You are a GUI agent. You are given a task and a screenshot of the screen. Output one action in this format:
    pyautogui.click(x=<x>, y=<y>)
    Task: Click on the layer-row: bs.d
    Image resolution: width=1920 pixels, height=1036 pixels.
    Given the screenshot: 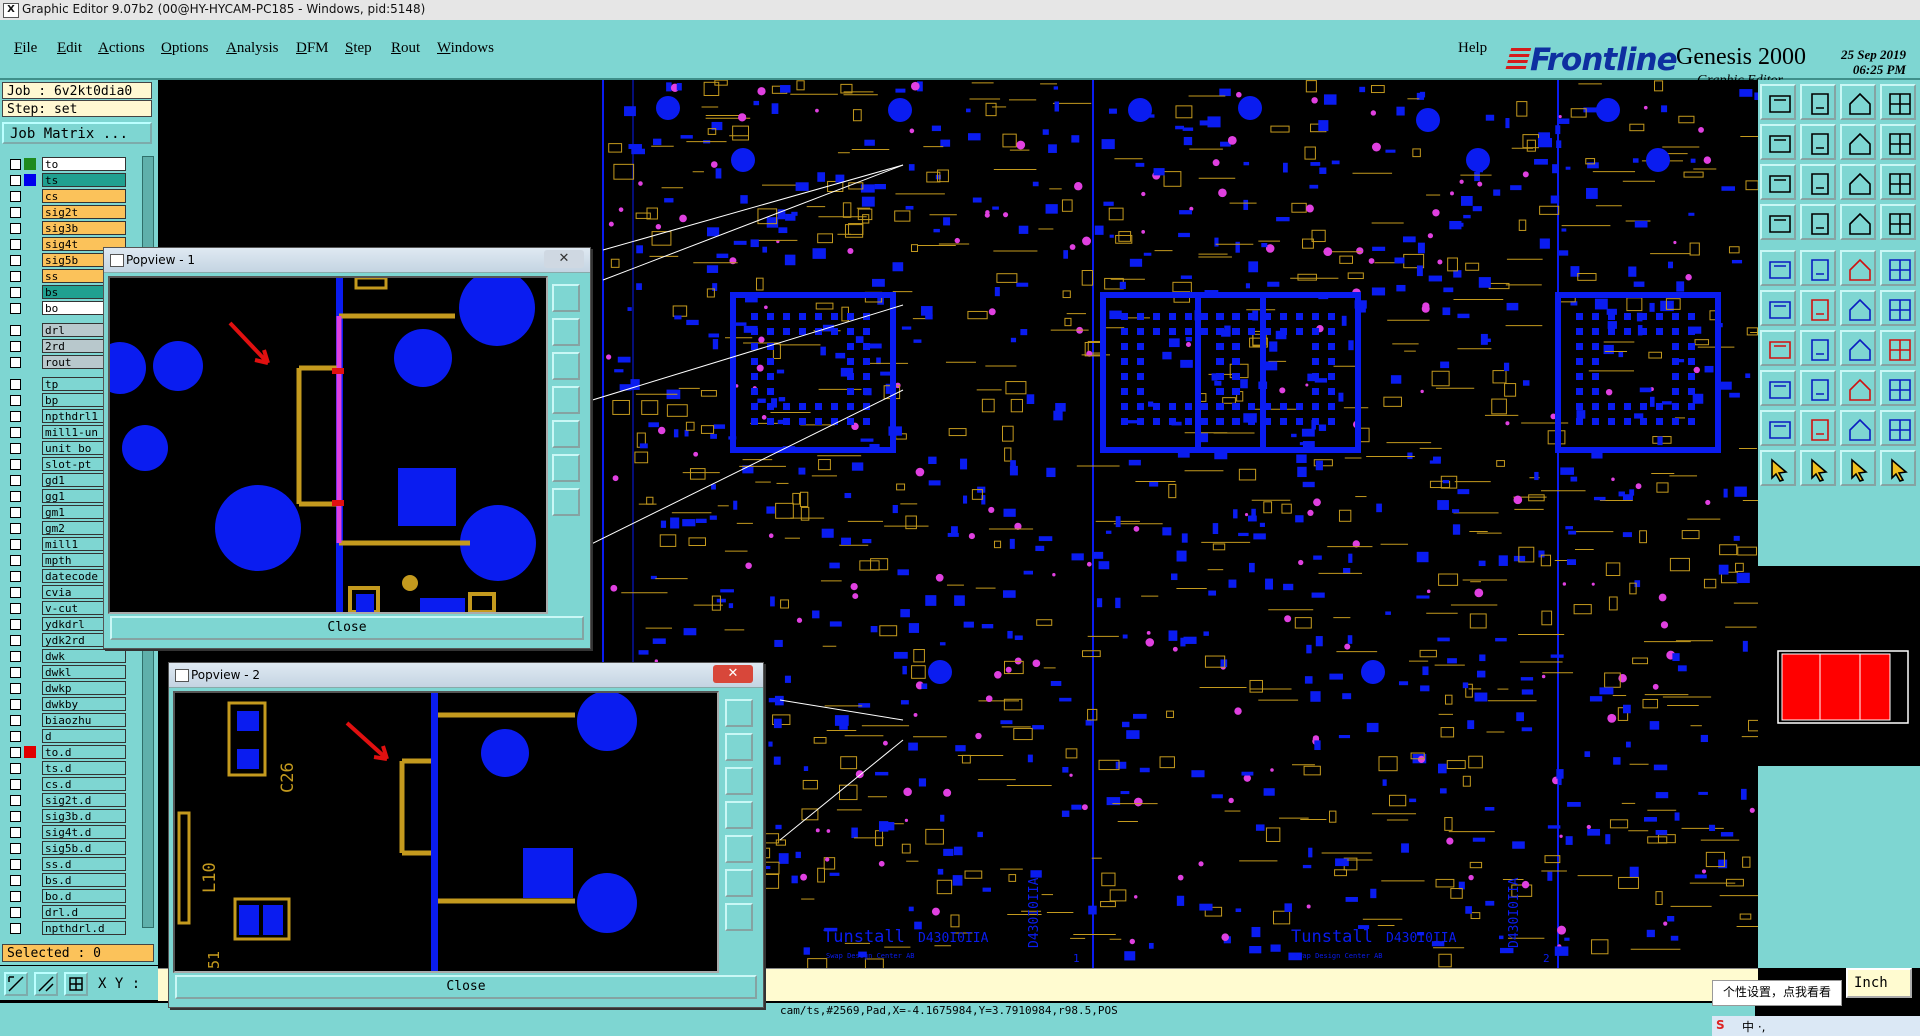 What is the action you would take?
    pyautogui.click(x=72, y=880)
    